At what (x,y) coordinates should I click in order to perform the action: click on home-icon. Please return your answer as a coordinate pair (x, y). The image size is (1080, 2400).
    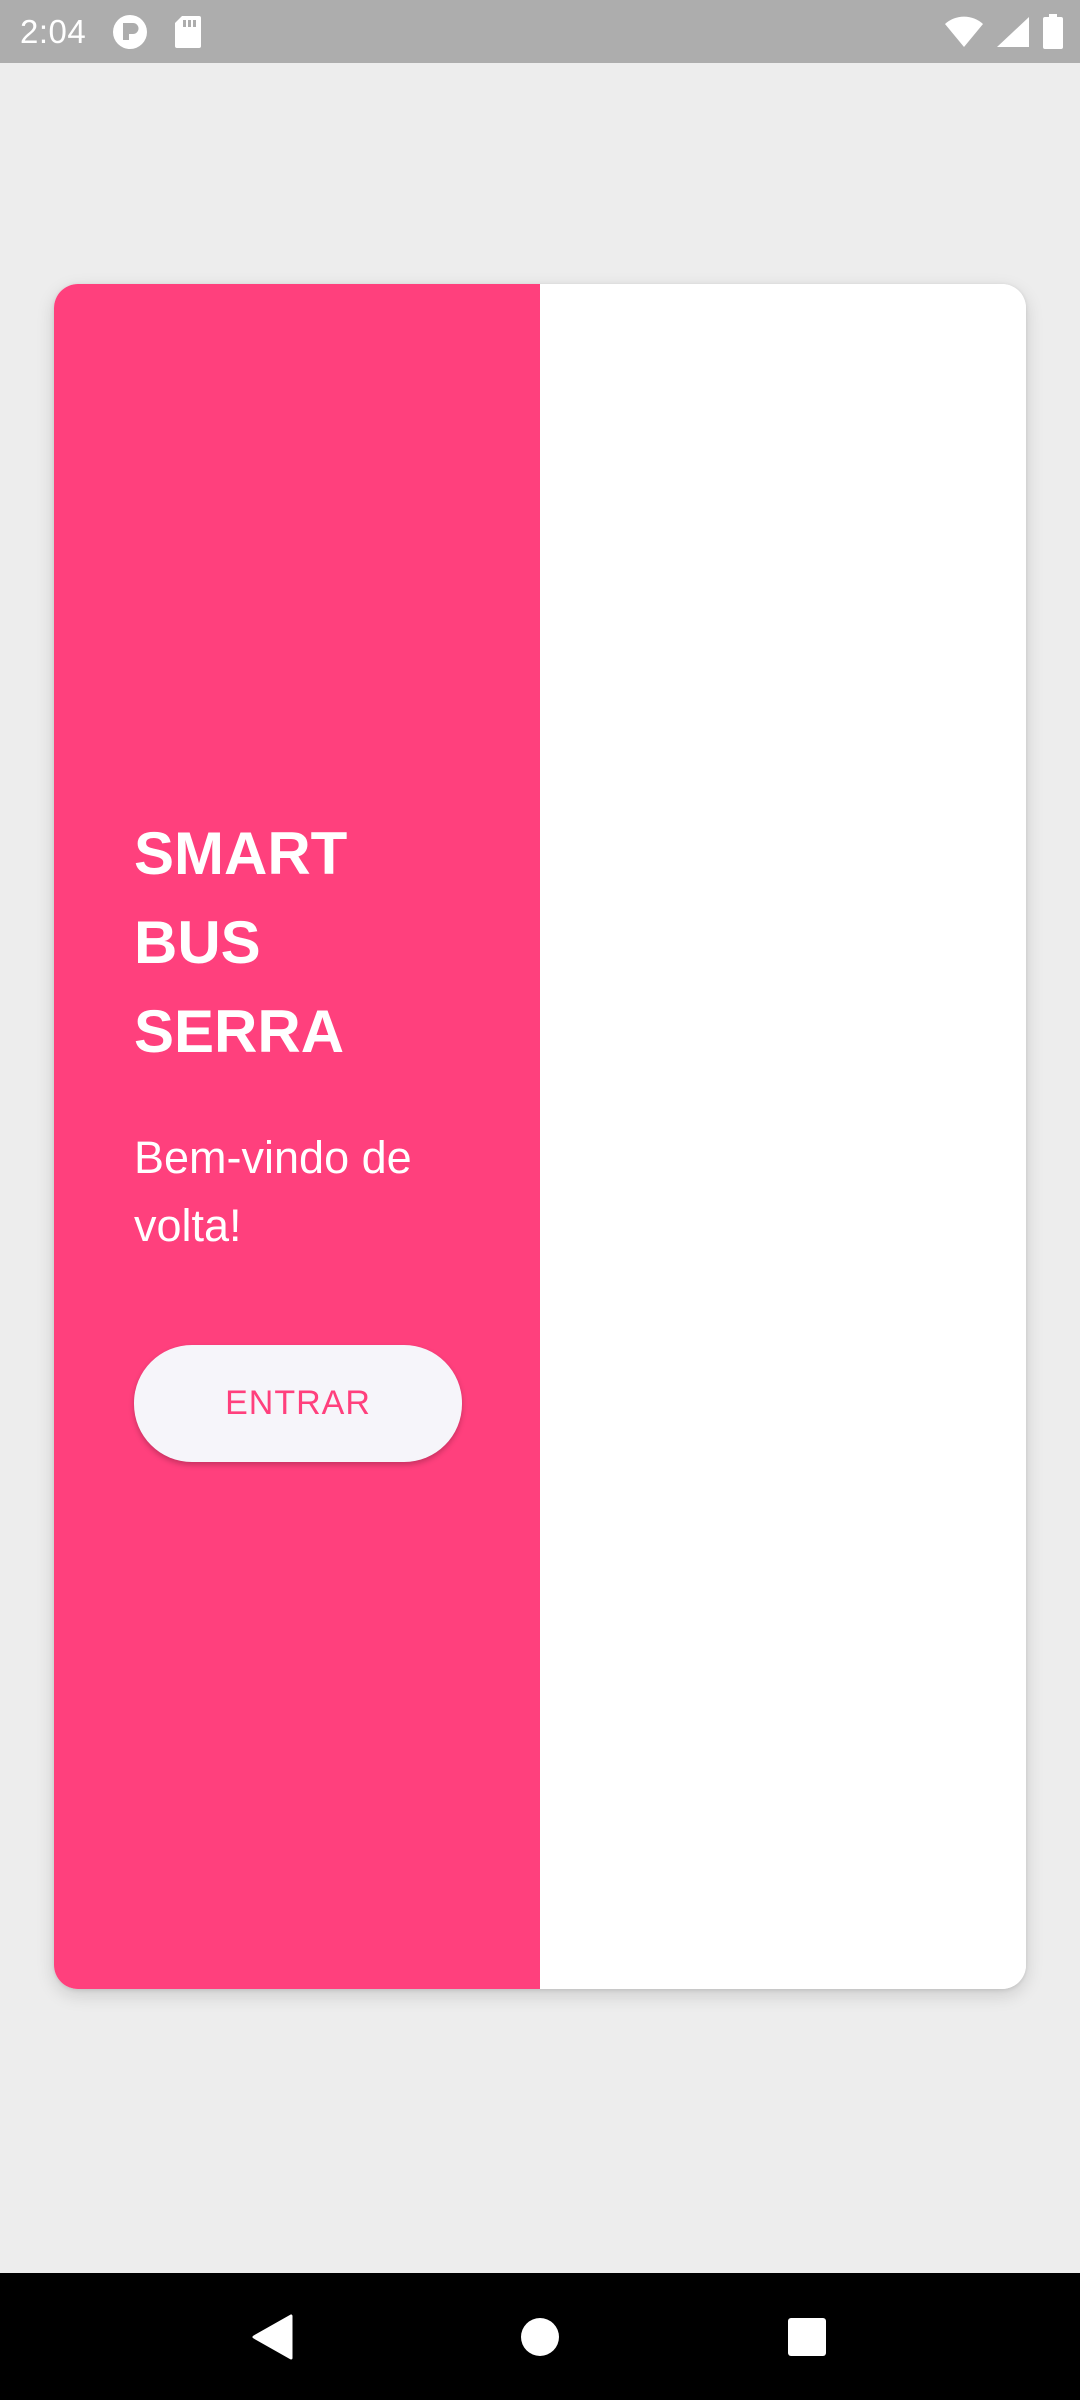
    Looking at the image, I should click on (539, 2336).